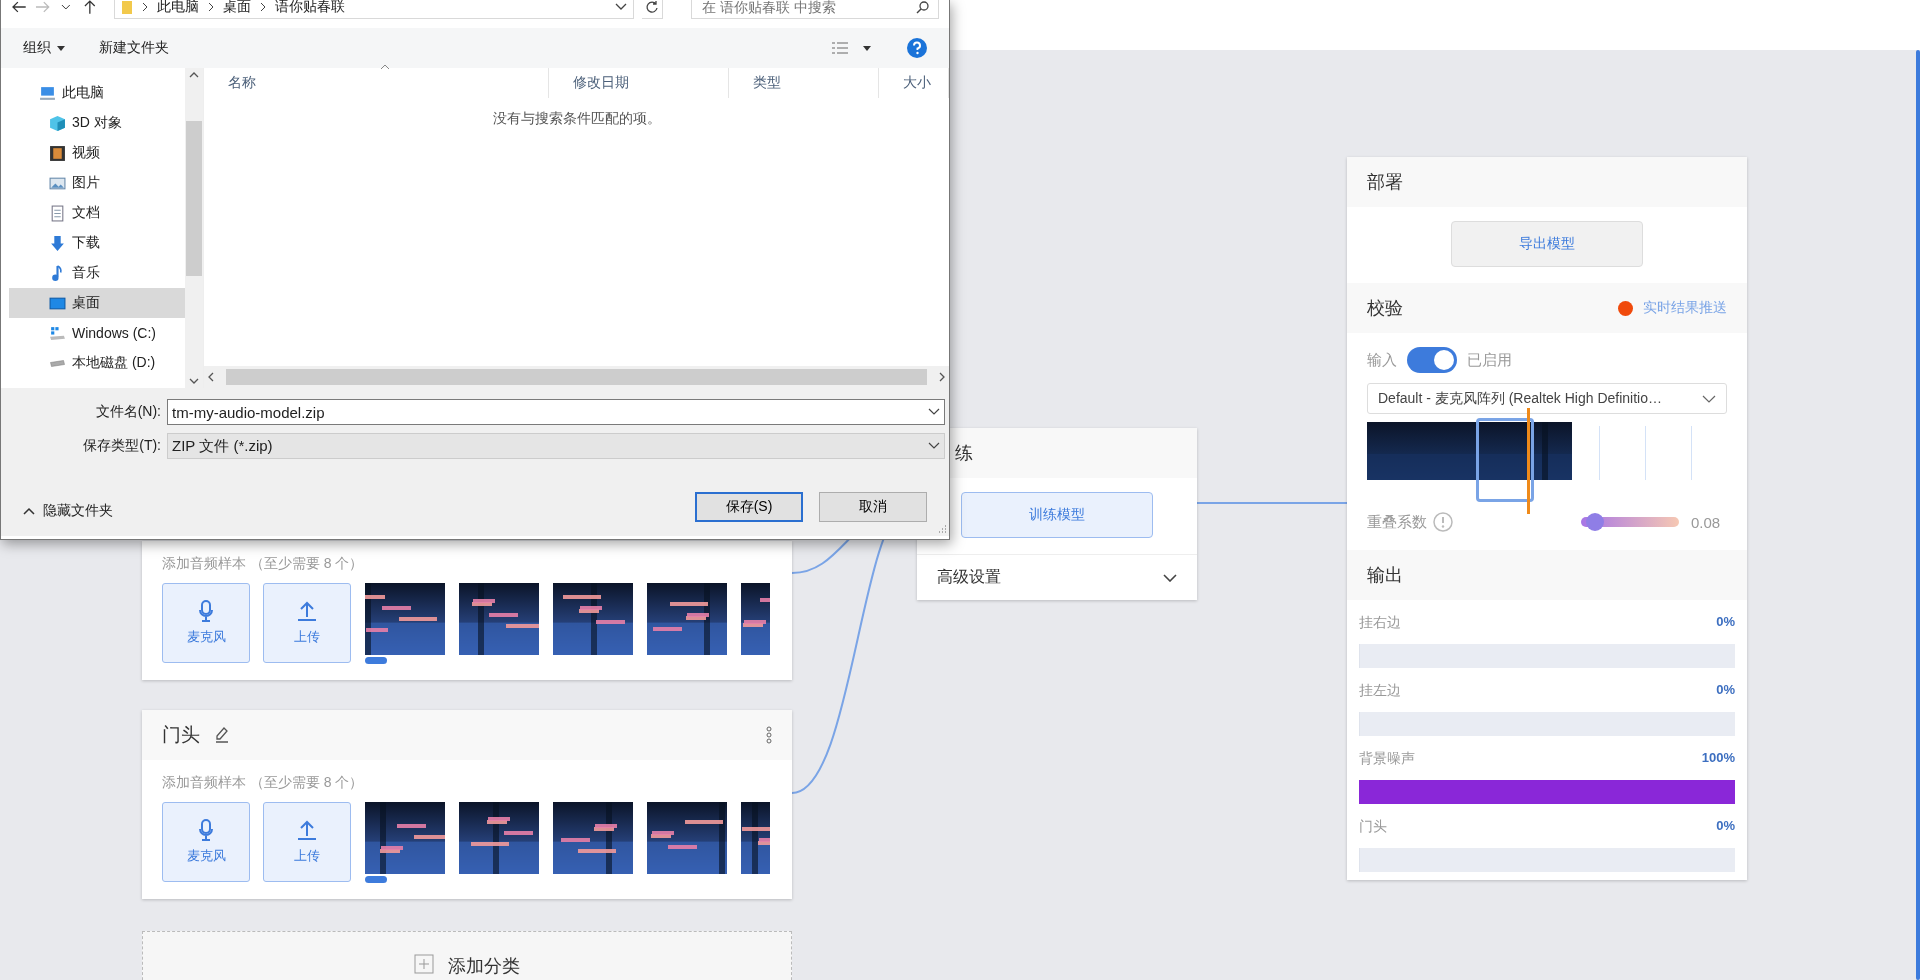  What do you see at coordinates (1547, 244) in the screenshot?
I see `export-button: 导出模型` at bounding box center [1547, 244].